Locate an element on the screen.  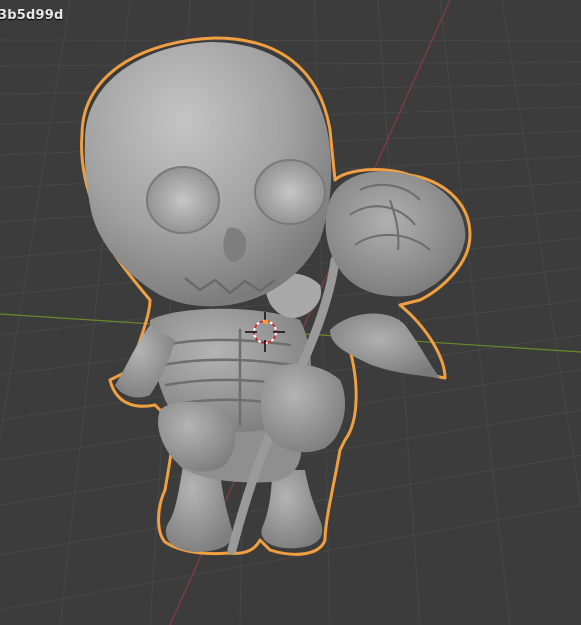
hand-right is located at coordinates (302, 408).